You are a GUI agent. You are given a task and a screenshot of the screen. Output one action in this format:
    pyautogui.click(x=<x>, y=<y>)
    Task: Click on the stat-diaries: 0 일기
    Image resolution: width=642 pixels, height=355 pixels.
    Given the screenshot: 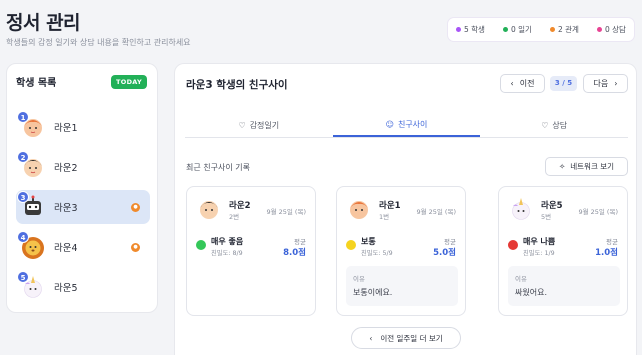 What is the action you would take?
    pyautogui.click(x=517, y=29)
    